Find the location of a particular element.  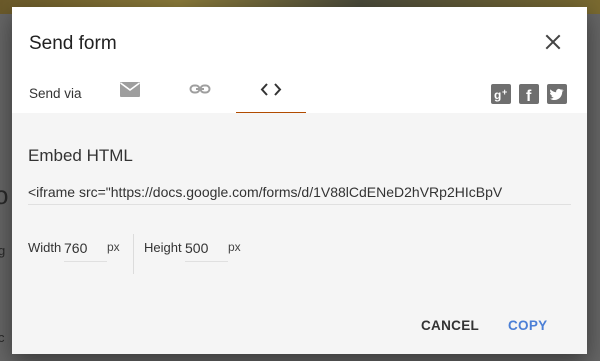

background-text-fragment: o is located at coordinates (4, 195).